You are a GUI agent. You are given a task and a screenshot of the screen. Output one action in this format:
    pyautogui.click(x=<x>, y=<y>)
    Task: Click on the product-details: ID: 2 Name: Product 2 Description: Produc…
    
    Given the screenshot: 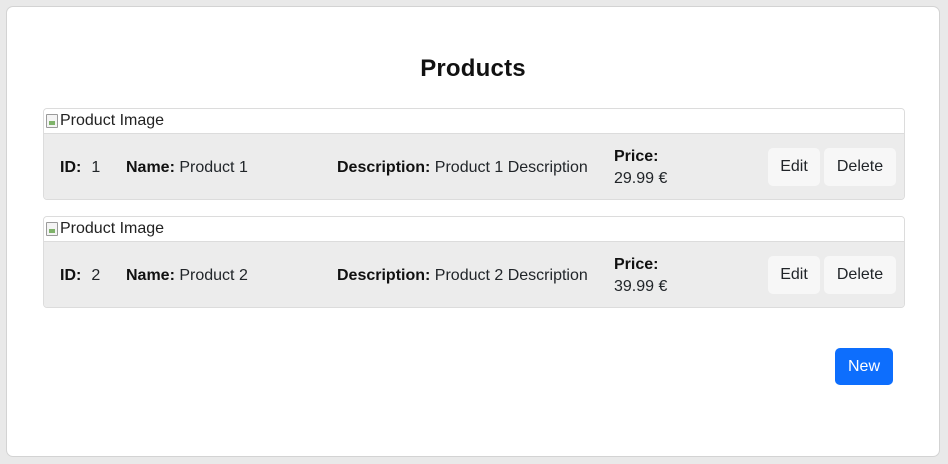 What is the action you would take?
    pyautogui.click(x=474, y=274)
    